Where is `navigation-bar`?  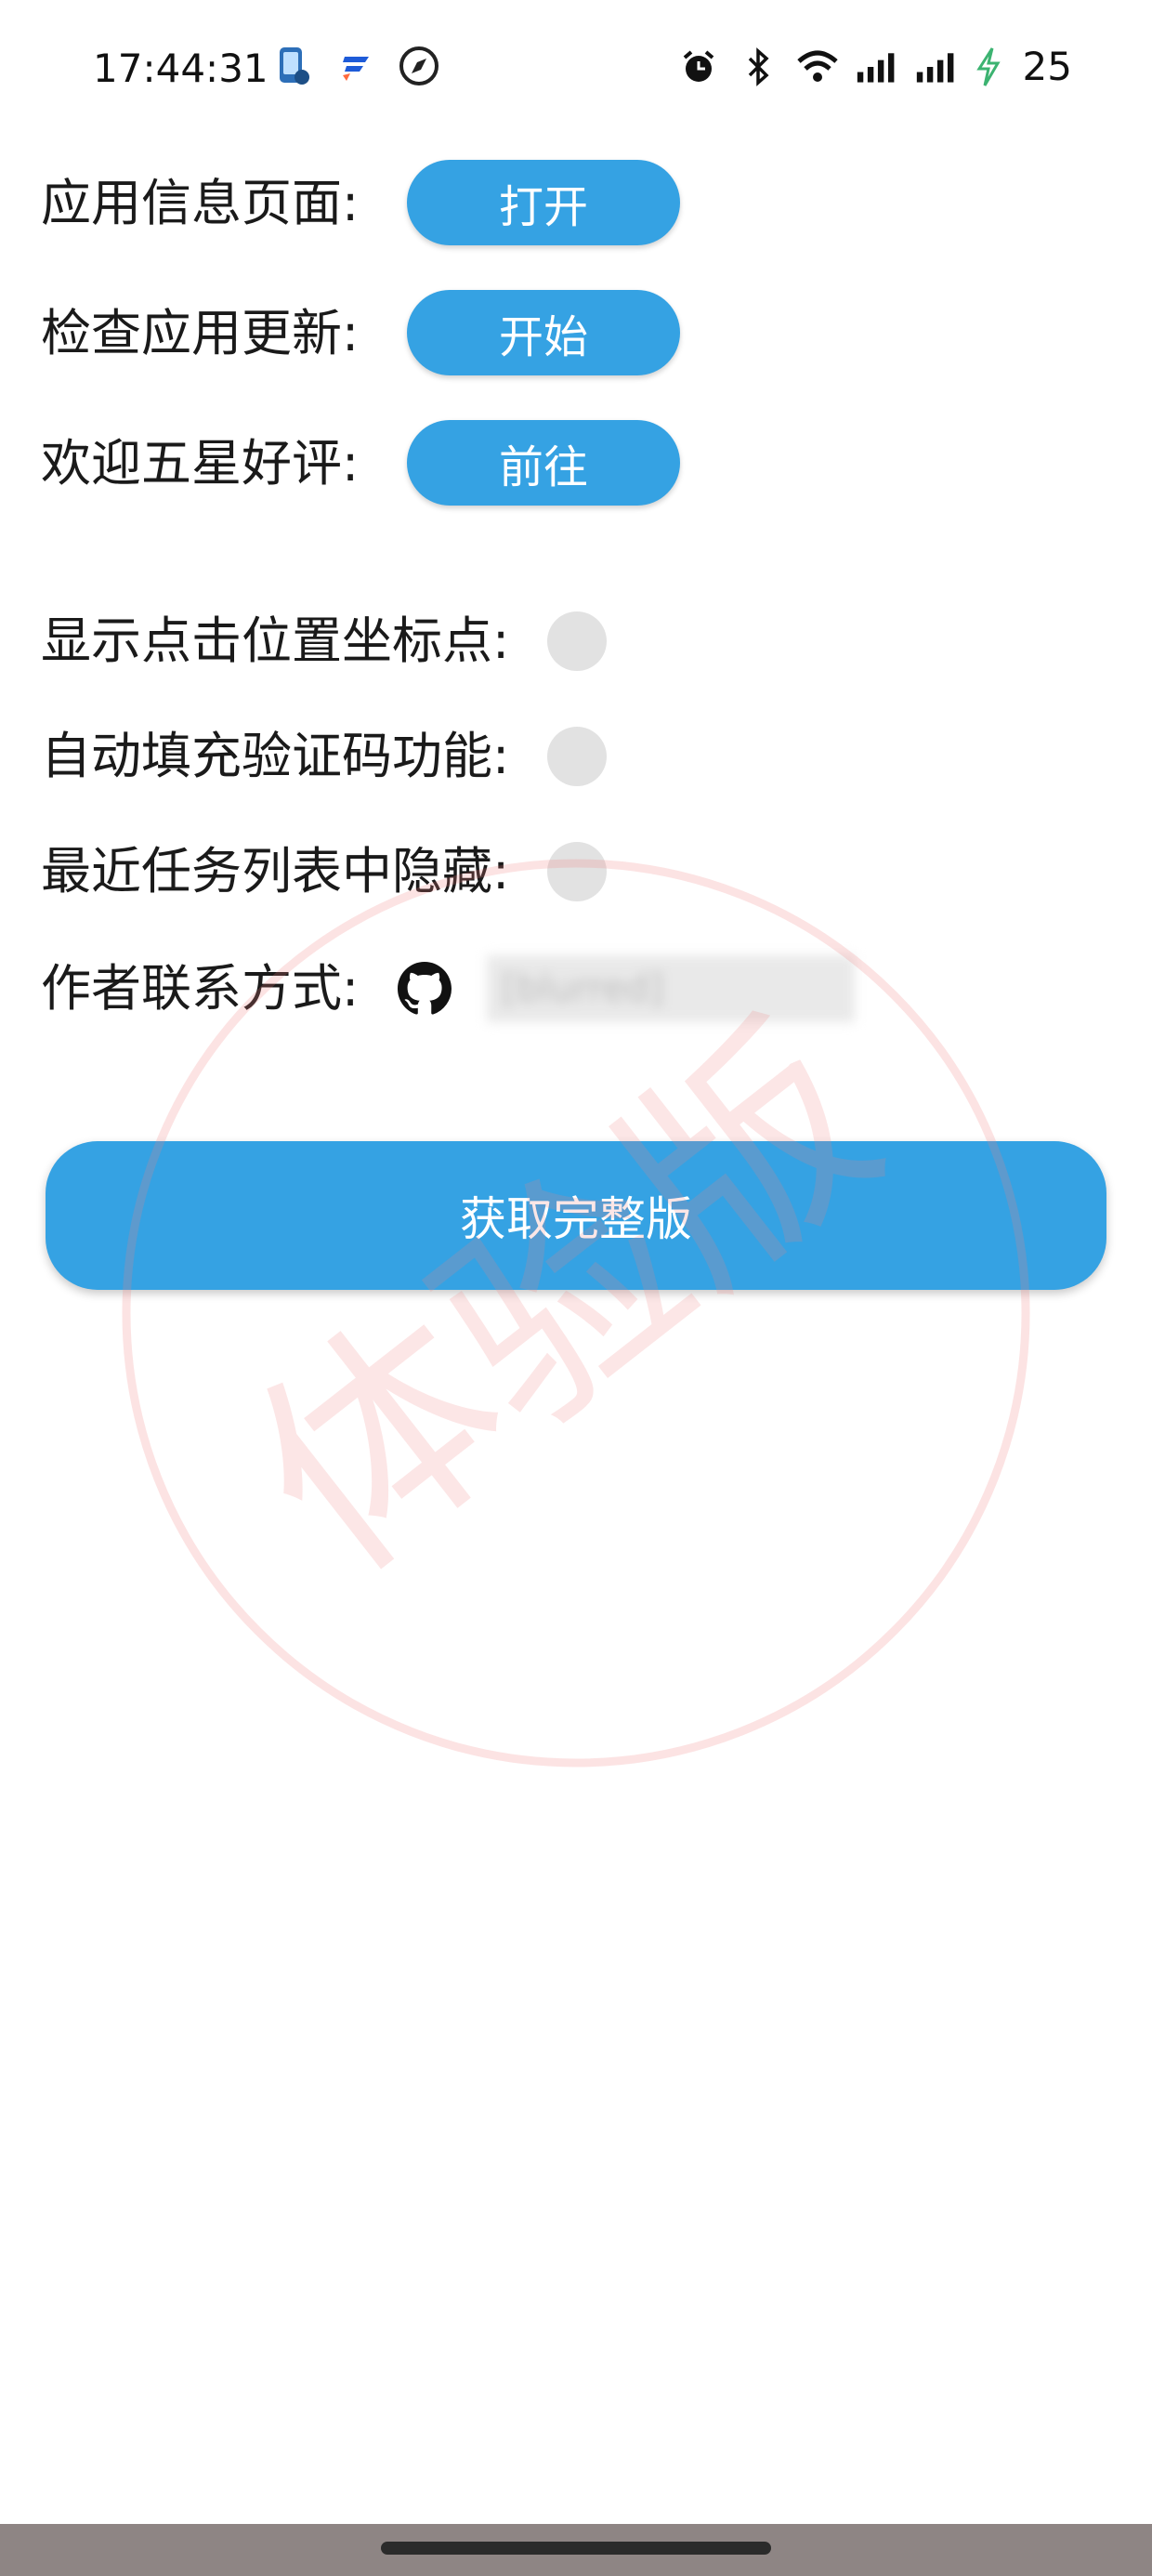
navigation-bar is located at coordinates (576, 2550).